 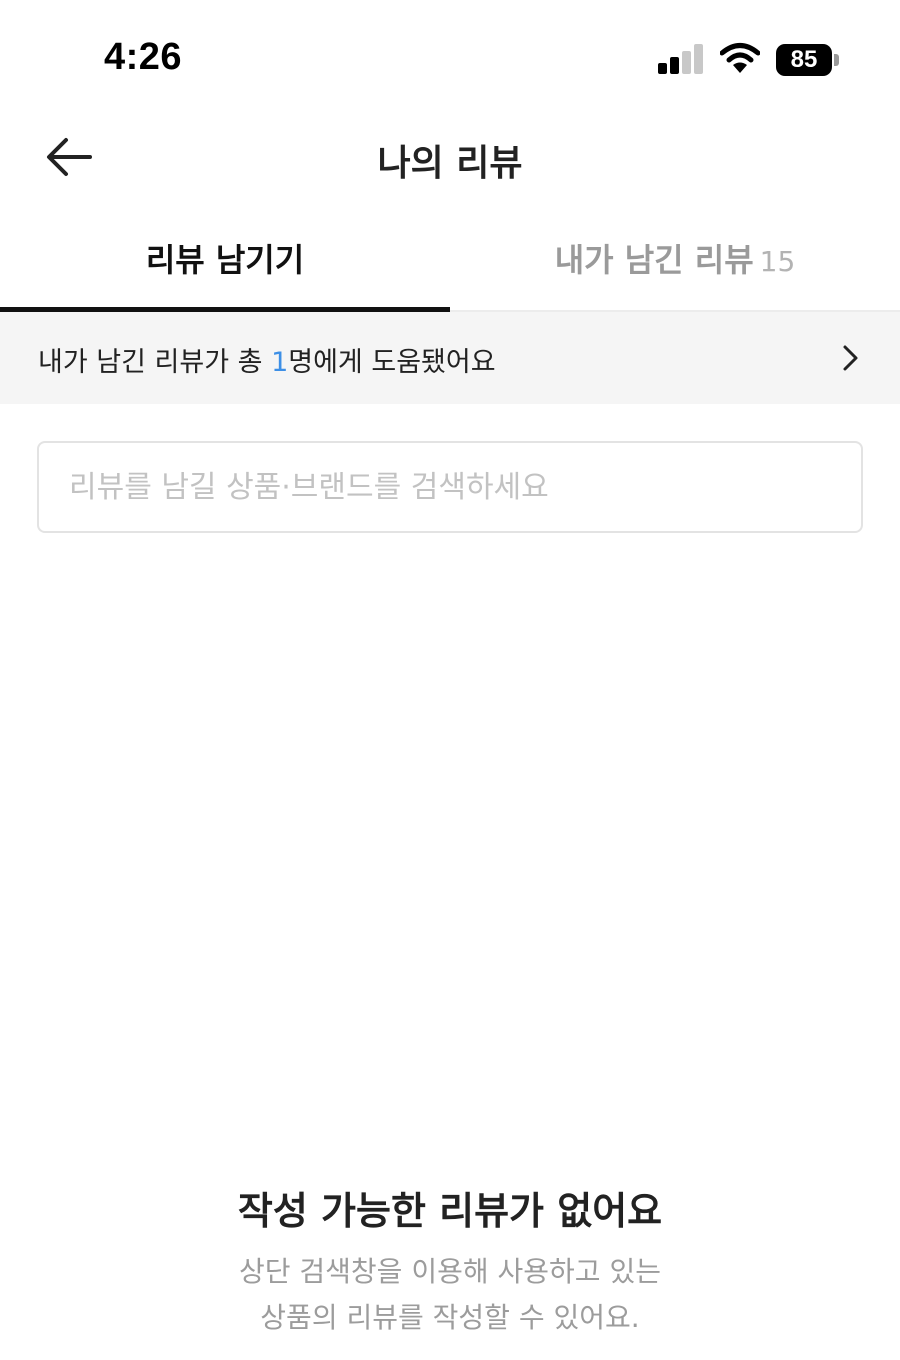 I want to click on search-input, so click(x=450, y=487).